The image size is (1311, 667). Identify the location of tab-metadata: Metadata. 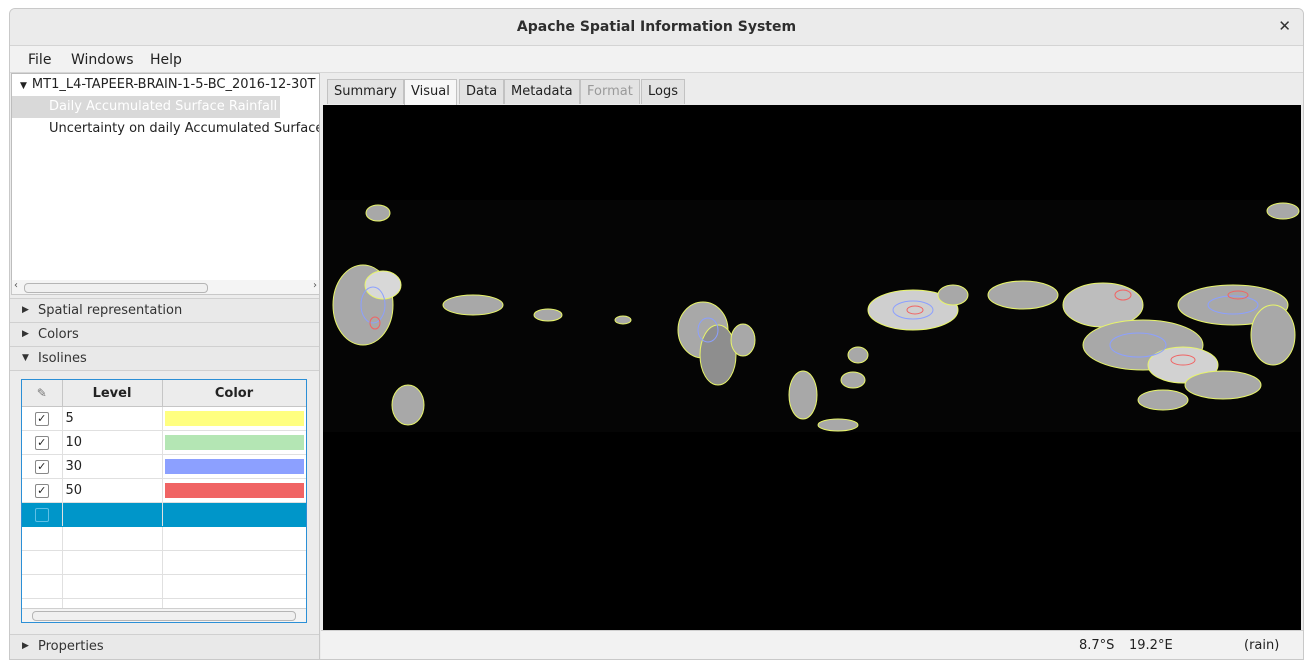
(542, 91).